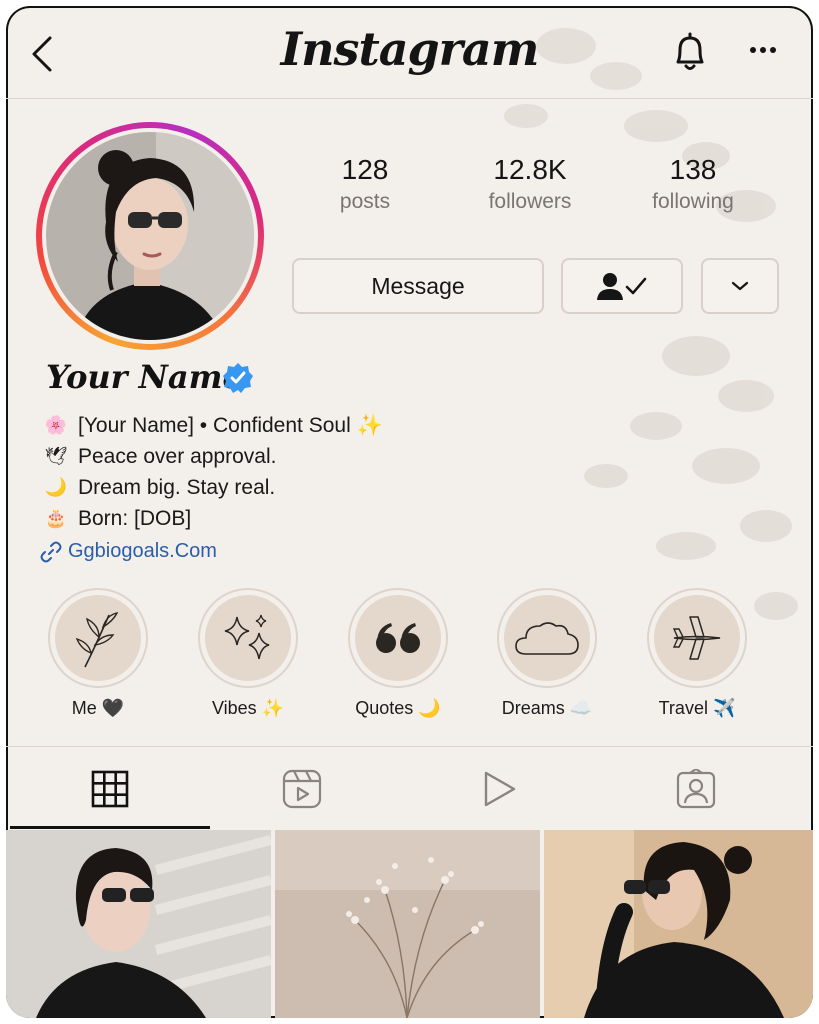 This screenshot has height=1024, width=819. I want to click on more-options-icon, so click(763, 50).